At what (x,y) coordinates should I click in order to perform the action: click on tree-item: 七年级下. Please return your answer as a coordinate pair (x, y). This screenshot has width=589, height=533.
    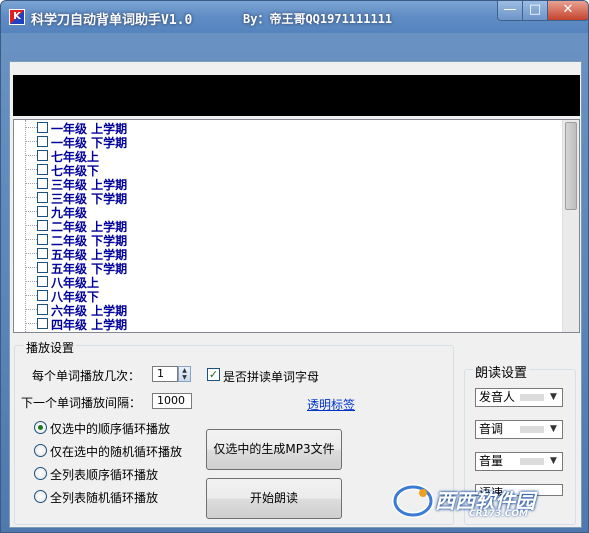
    Looking at the image, I should click on (284, 170).